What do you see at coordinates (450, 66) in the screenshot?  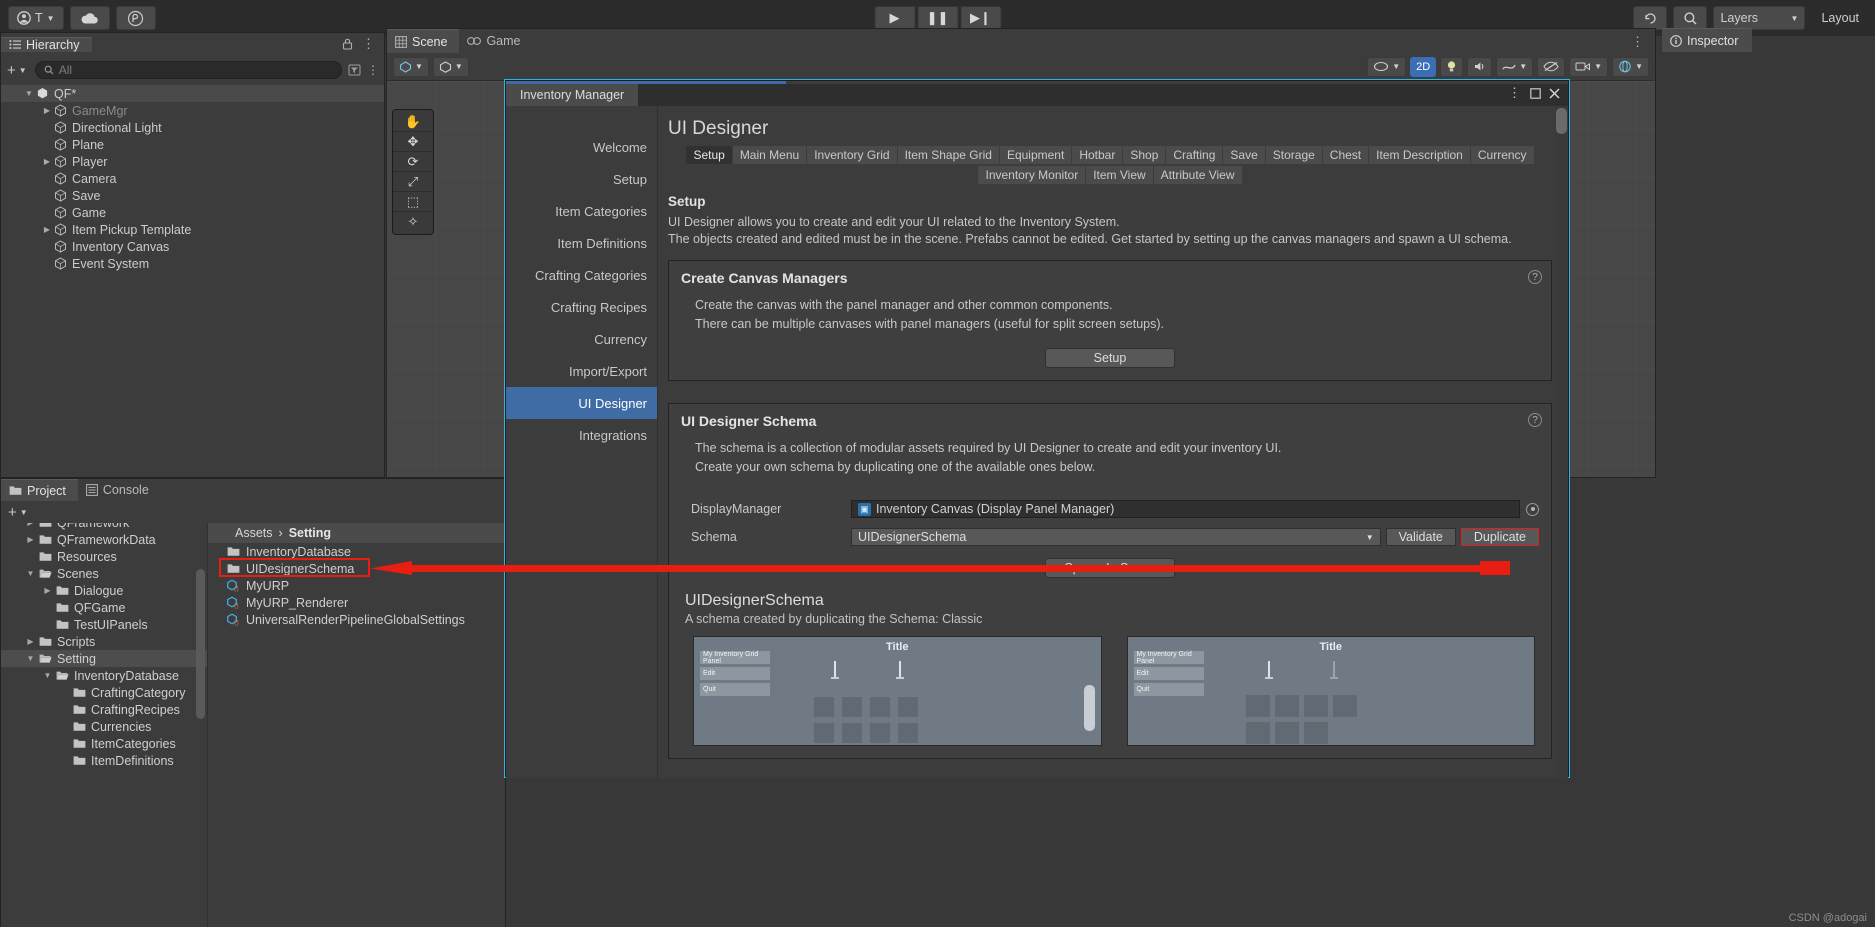 I see `tool-handle-mode: ▼` at bounding box center [450, 66].